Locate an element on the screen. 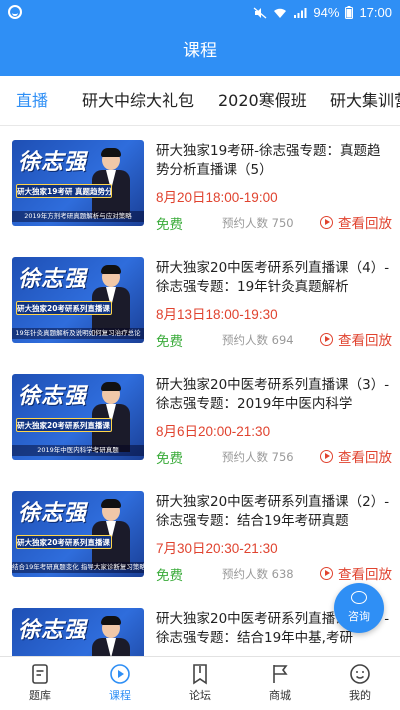 Image resolution: width=400 pixels, height=710 pixels. course-title: 研大独家20中医考研系列直播课（3）-徐志强专题：2019年中医内科学 is located at coordinates (273, 394).